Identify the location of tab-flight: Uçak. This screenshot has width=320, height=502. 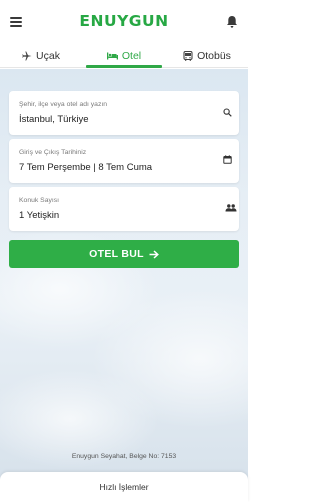
(41, 56).